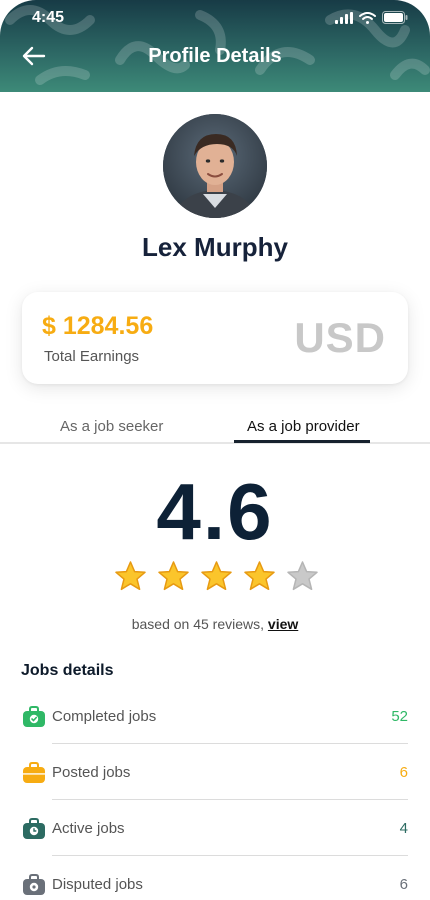 The width and height of the screenshot is (430, 900). I want to click on star-empty-icon, so click(302, 576).